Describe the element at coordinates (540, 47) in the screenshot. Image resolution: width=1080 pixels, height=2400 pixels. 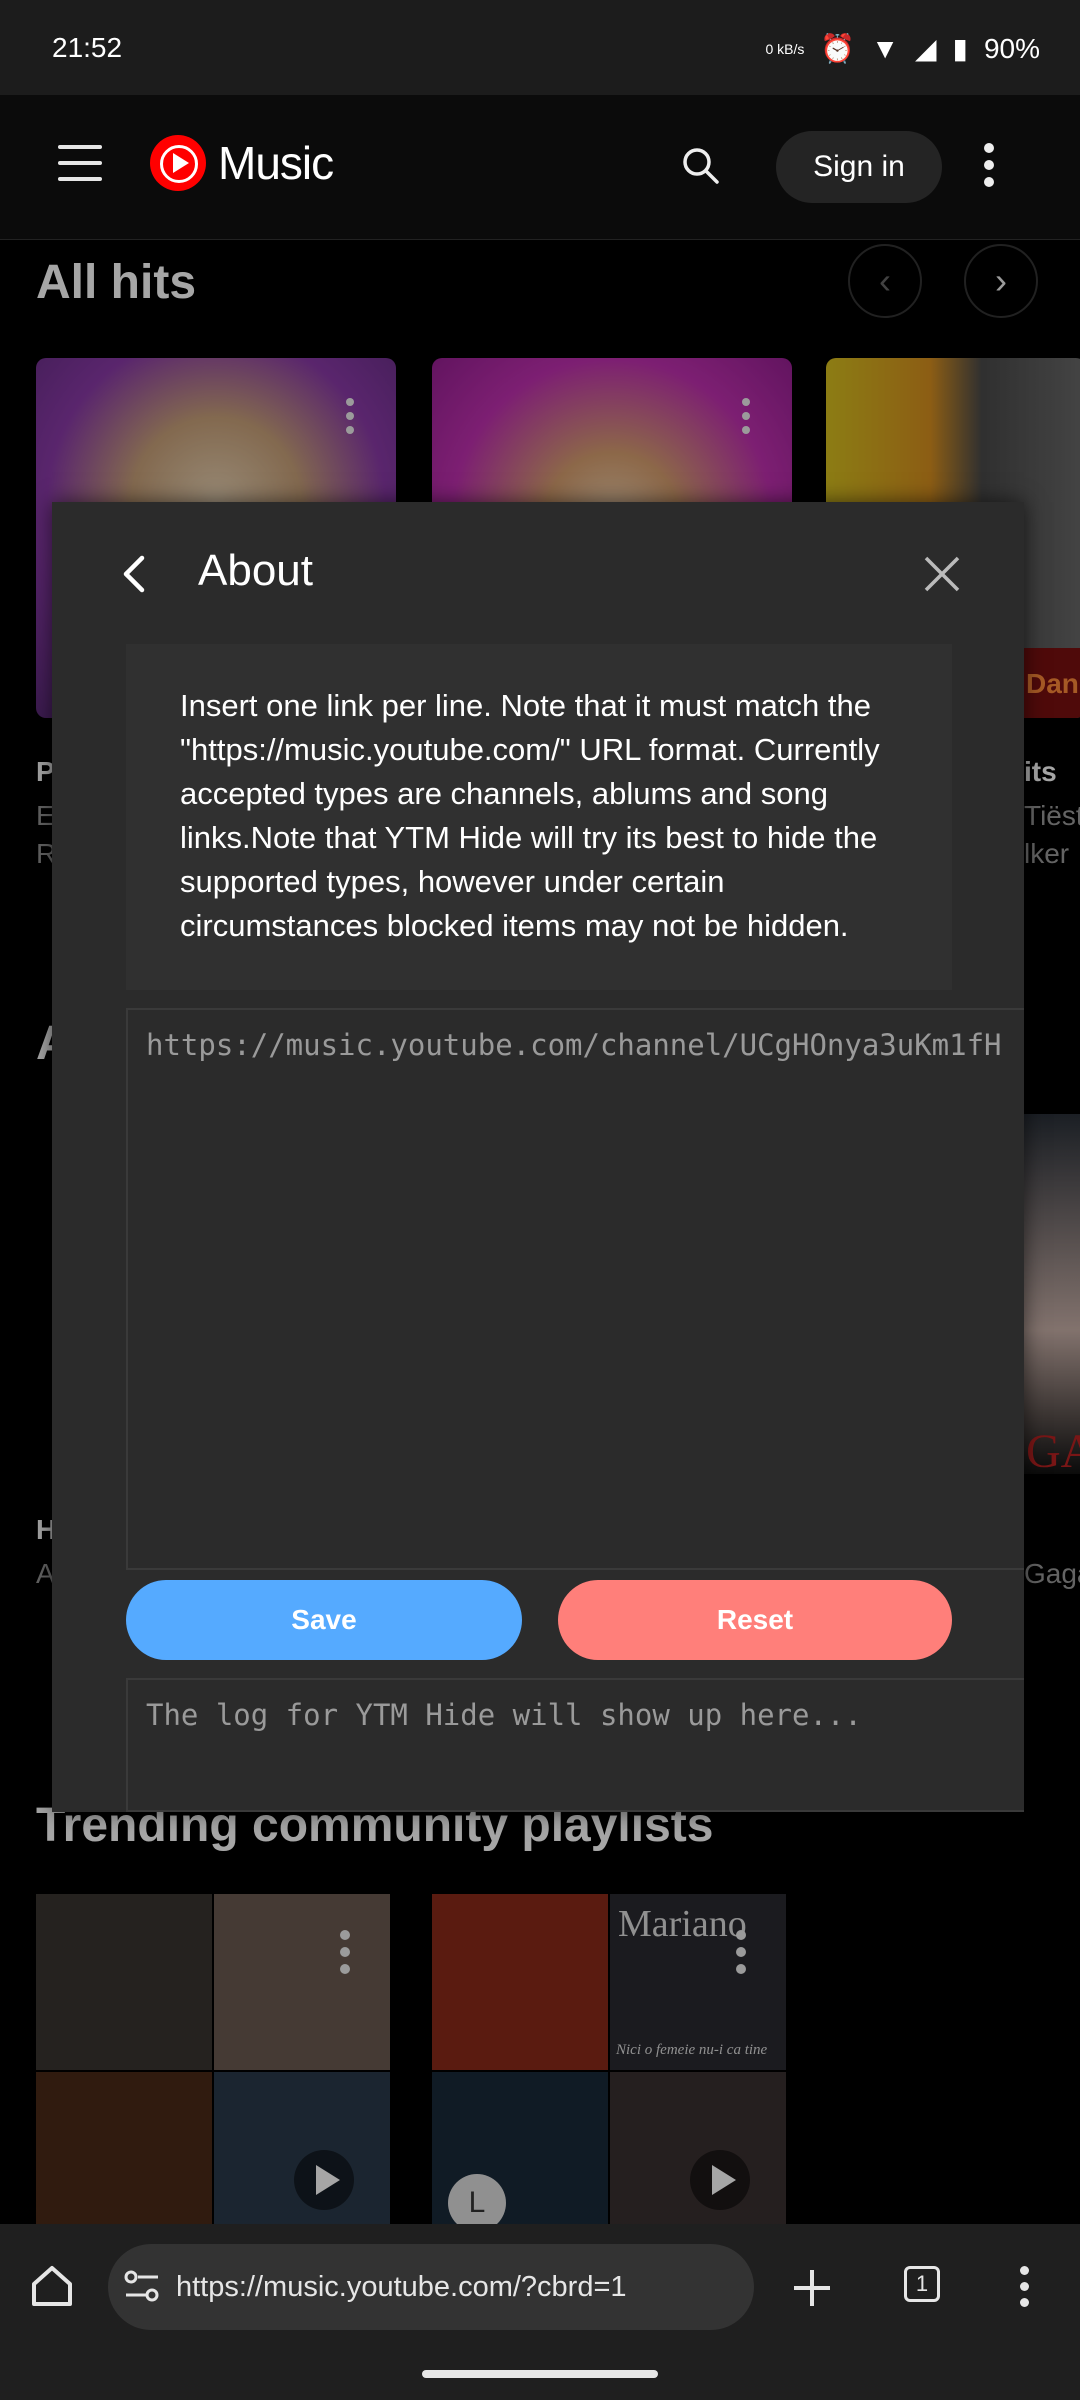
I see `status-bar: 21:52 0 kB/s ⏰ ▼ ◢ ▮ 90%` at that location.